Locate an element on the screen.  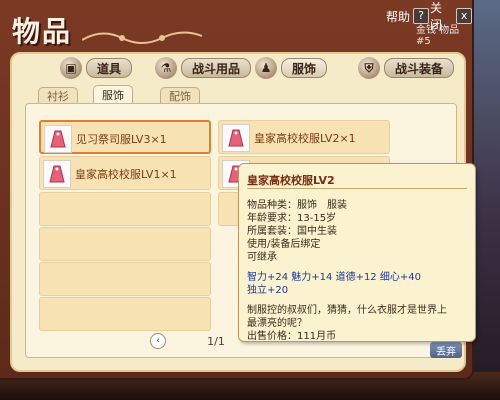
armor-icon: ⛨ is located at coordinates (369, 68).